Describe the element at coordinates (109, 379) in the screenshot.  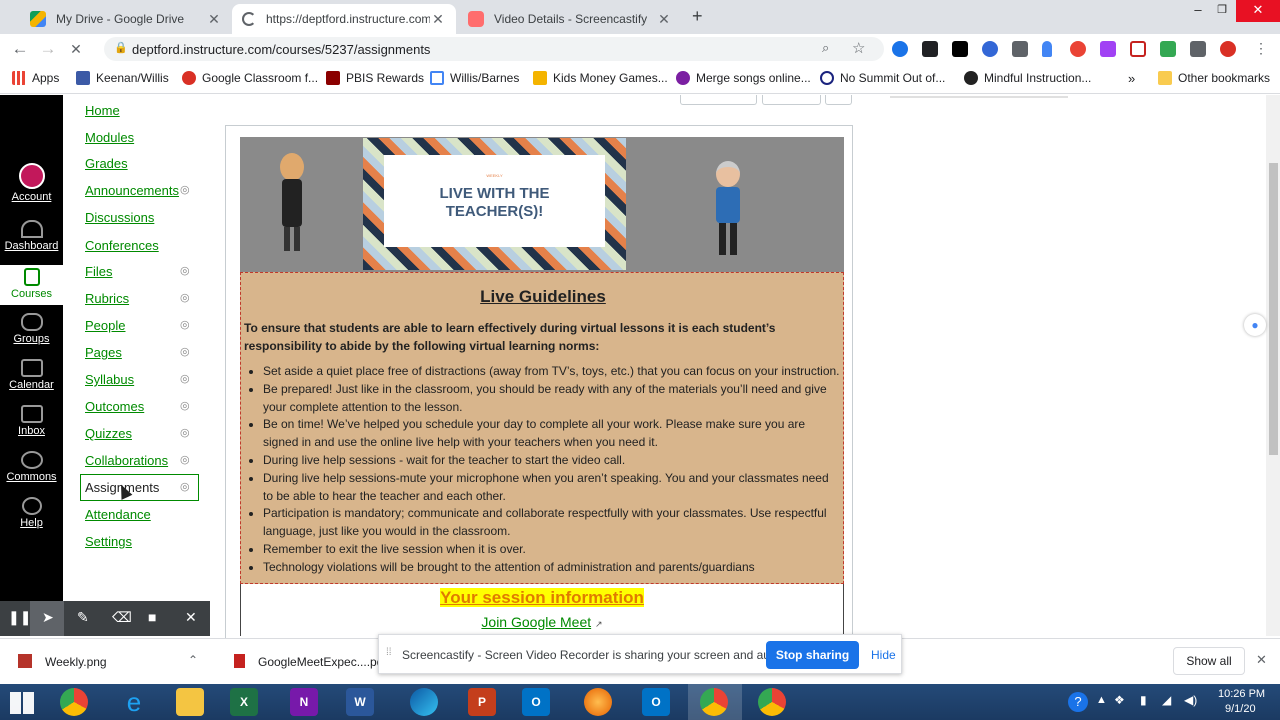
I see `course-nav-syllabus: Syllabus` at that location.